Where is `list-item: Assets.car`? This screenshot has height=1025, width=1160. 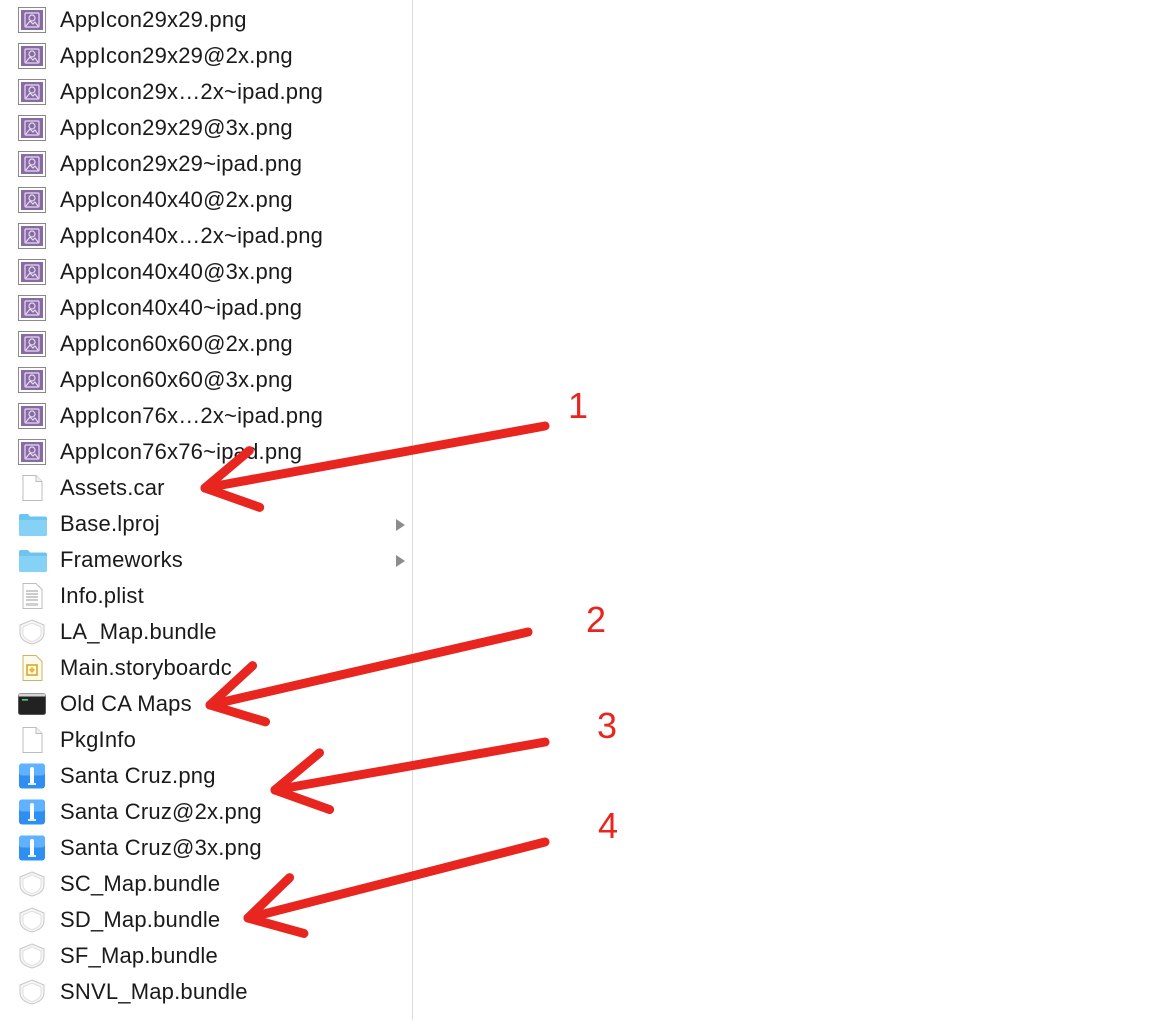
list-item: Assets.car is located at coordinates (206, 488).